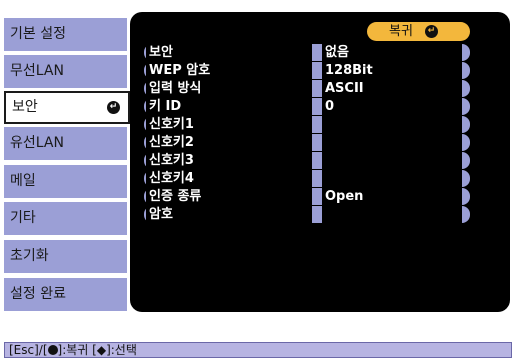 The image size is (518, 361). I want to click on setting-row-key4: 신호키4, so click(307, 178).